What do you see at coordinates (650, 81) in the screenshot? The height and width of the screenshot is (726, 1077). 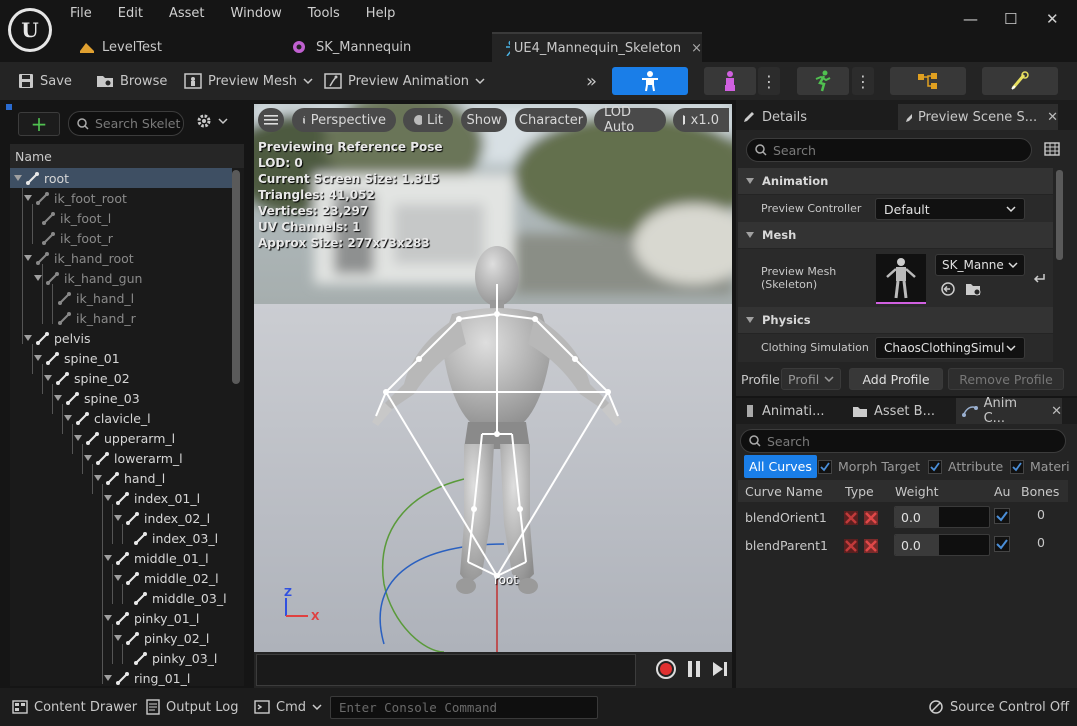 I see `skeleton-mode-button` at bounding box center [650, 81].